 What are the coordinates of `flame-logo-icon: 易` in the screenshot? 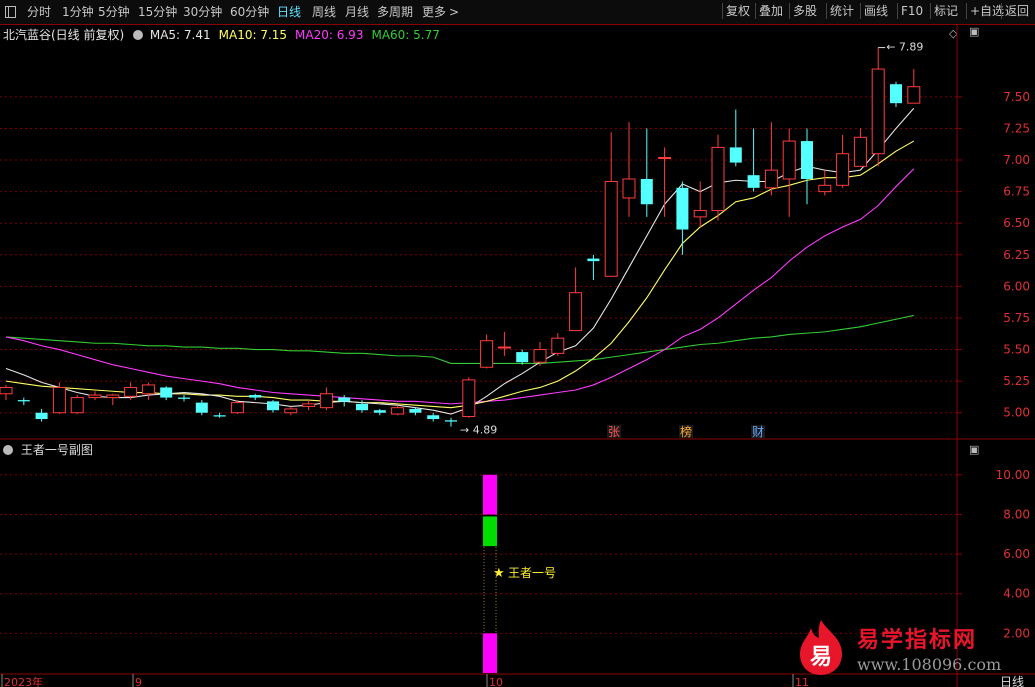 It's located at (821, 647).